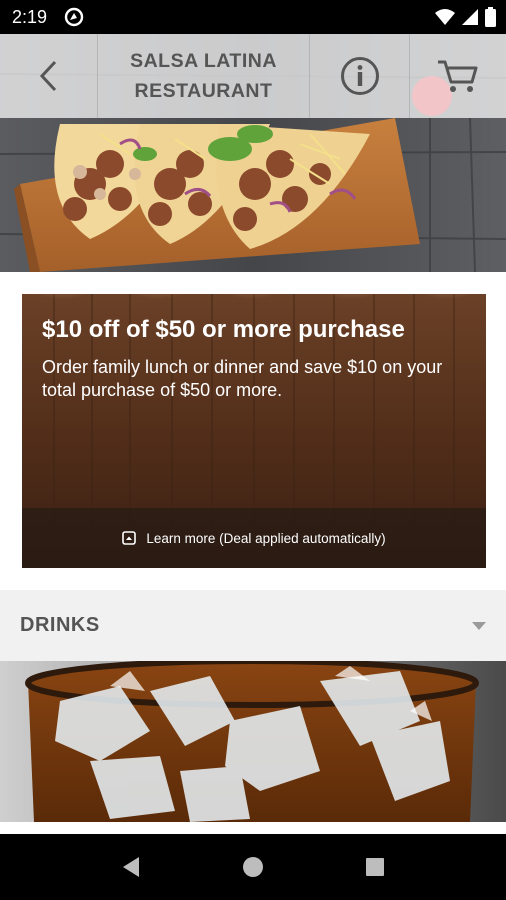 The image size is (506, 900). What do you see at coordinates (203, 91) in the screenshot?
I see `title-line-2: RESTAURANT` at bounding box center [203, 91].